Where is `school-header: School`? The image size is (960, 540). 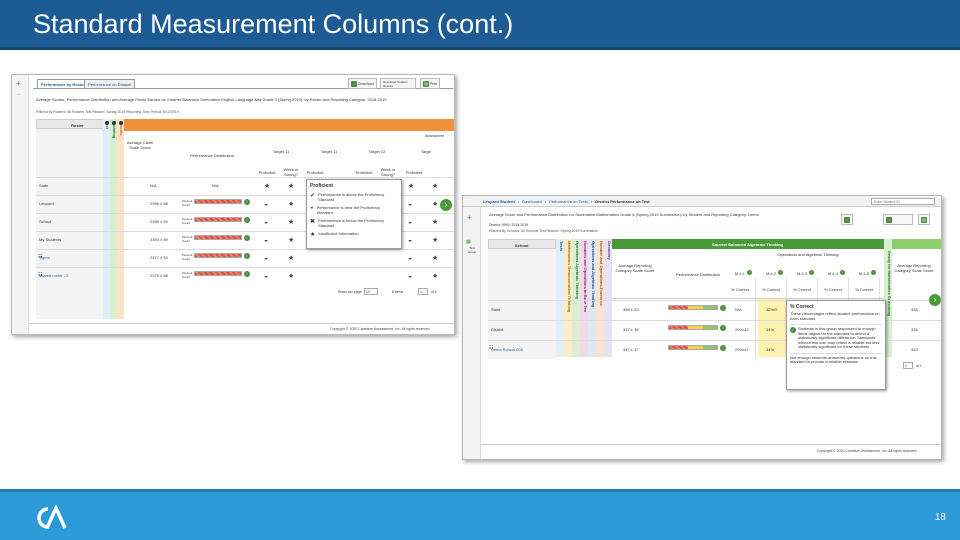 school-header: School is located at coordinates (522, 244).